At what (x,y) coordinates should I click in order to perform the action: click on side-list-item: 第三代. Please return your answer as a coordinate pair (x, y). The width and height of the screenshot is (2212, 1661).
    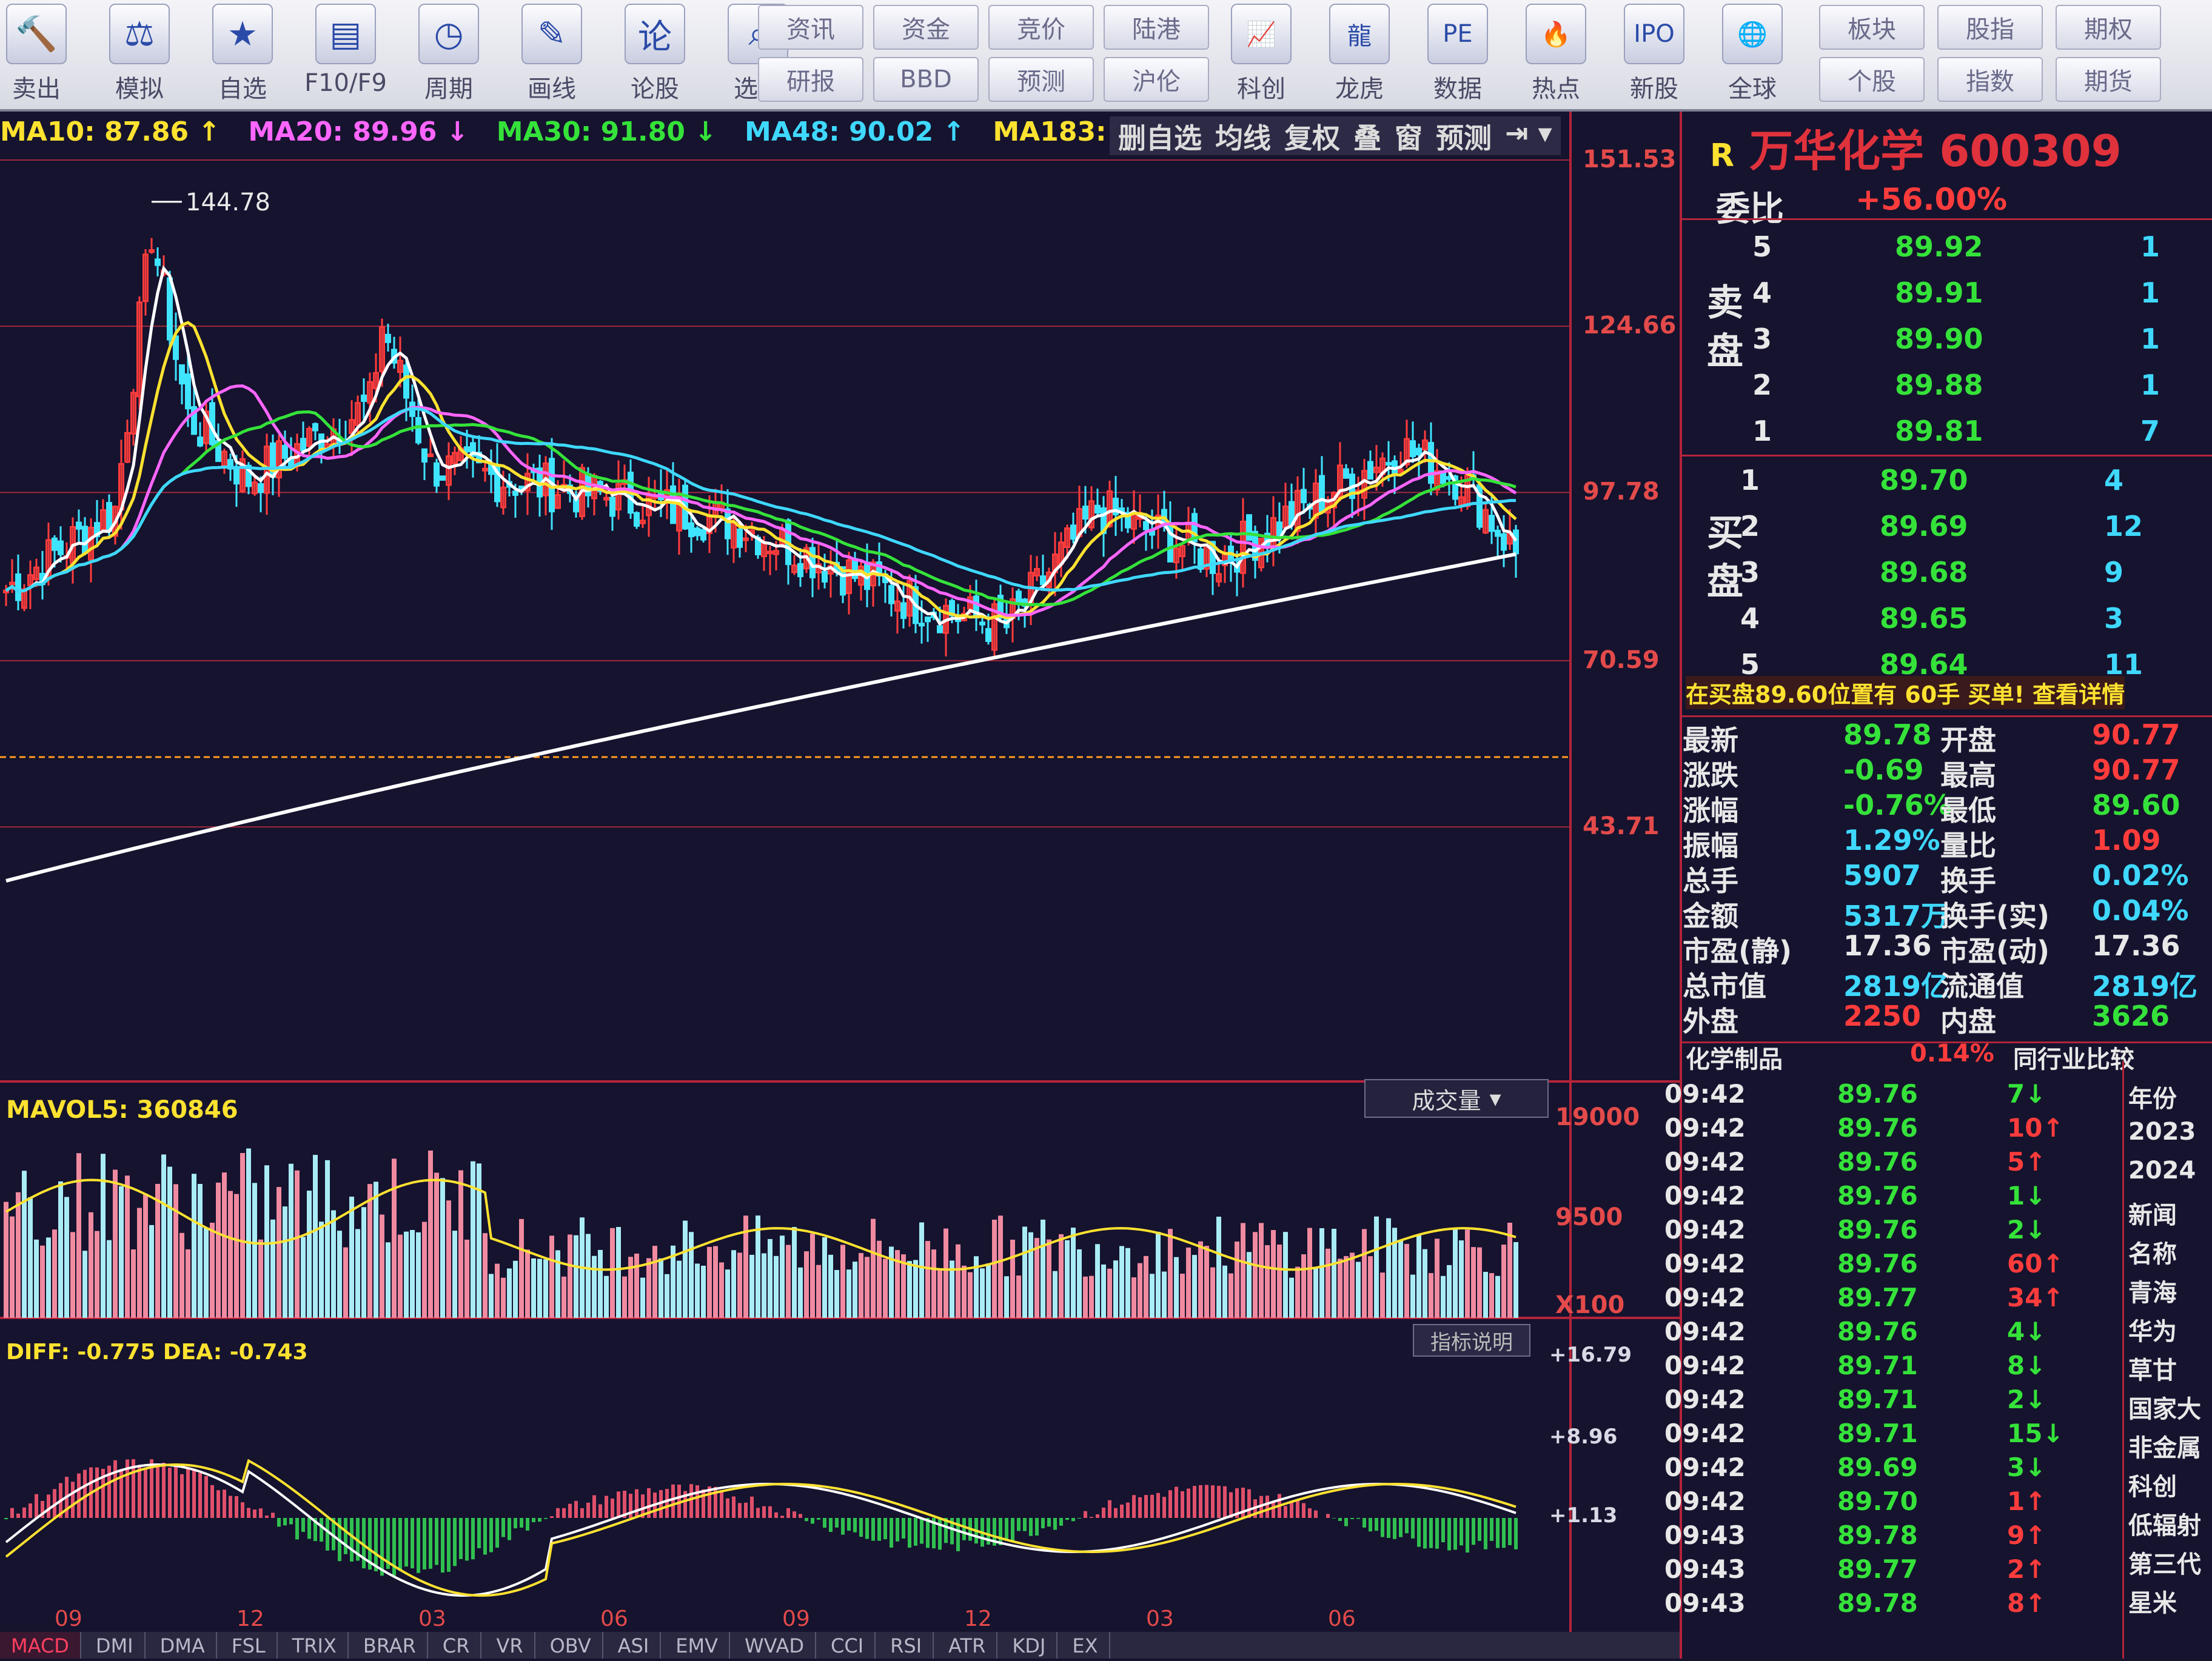
    Looking at the image, I should click on (2164, 1562).